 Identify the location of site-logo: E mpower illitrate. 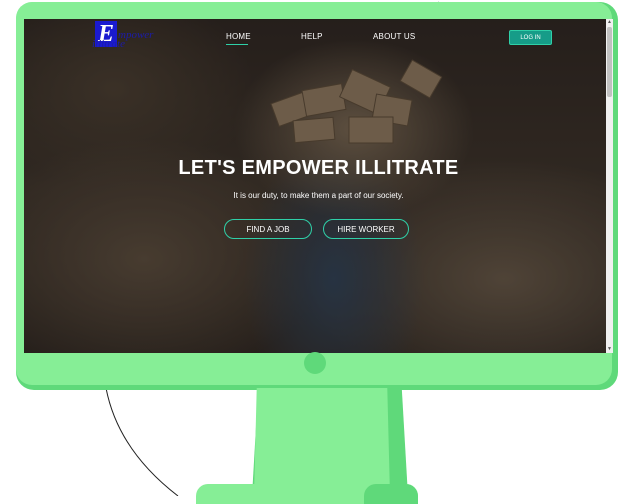
(133, 36).